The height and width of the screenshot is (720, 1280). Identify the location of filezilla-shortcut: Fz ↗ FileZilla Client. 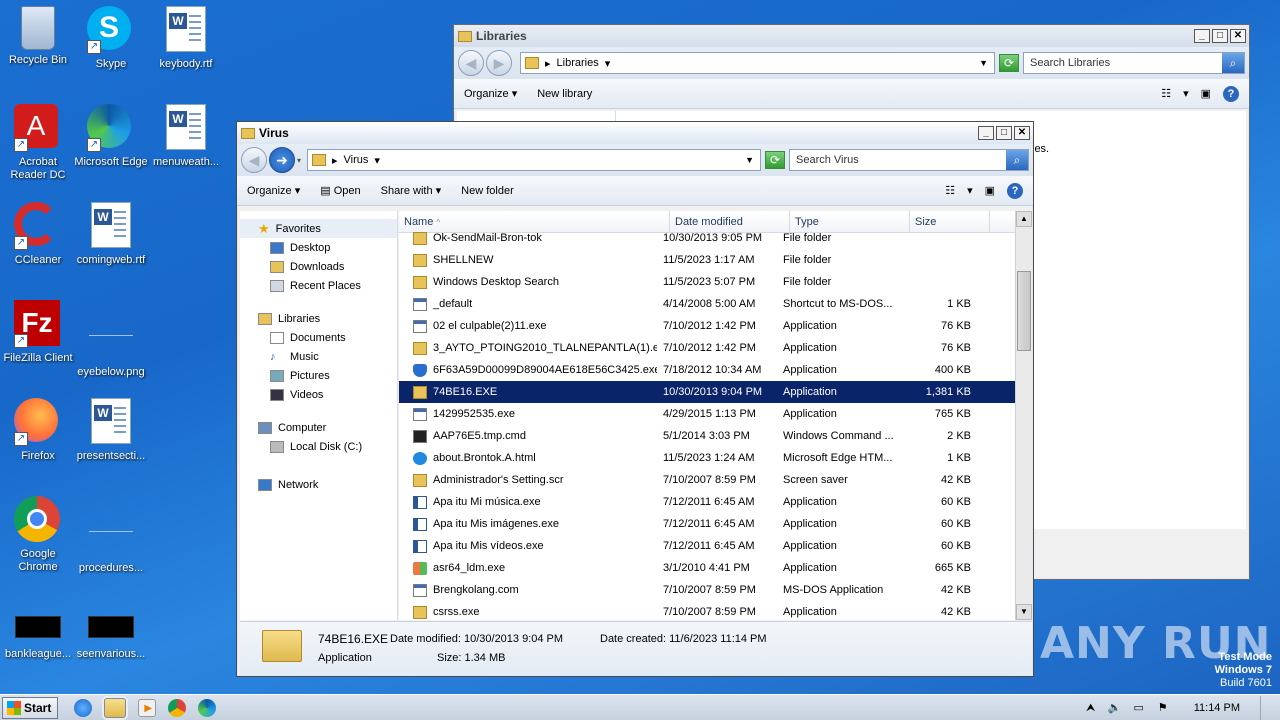
(38, 332).